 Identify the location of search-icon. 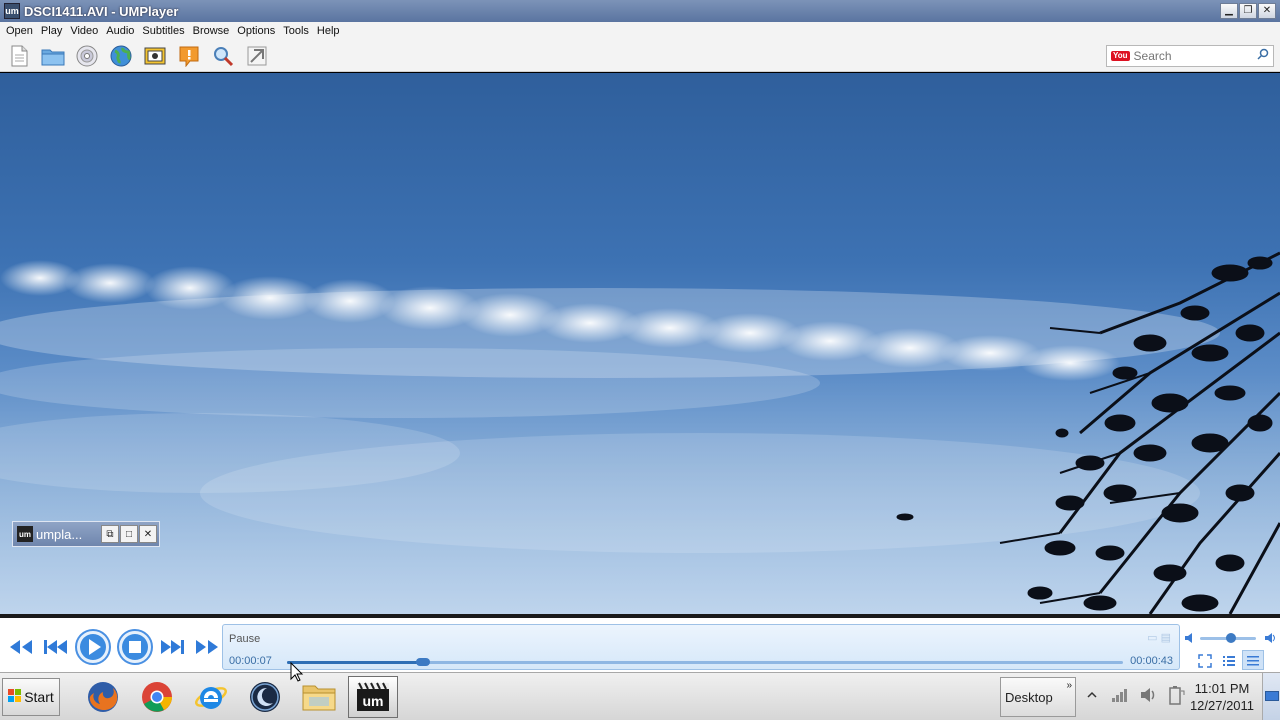
(223, 56).